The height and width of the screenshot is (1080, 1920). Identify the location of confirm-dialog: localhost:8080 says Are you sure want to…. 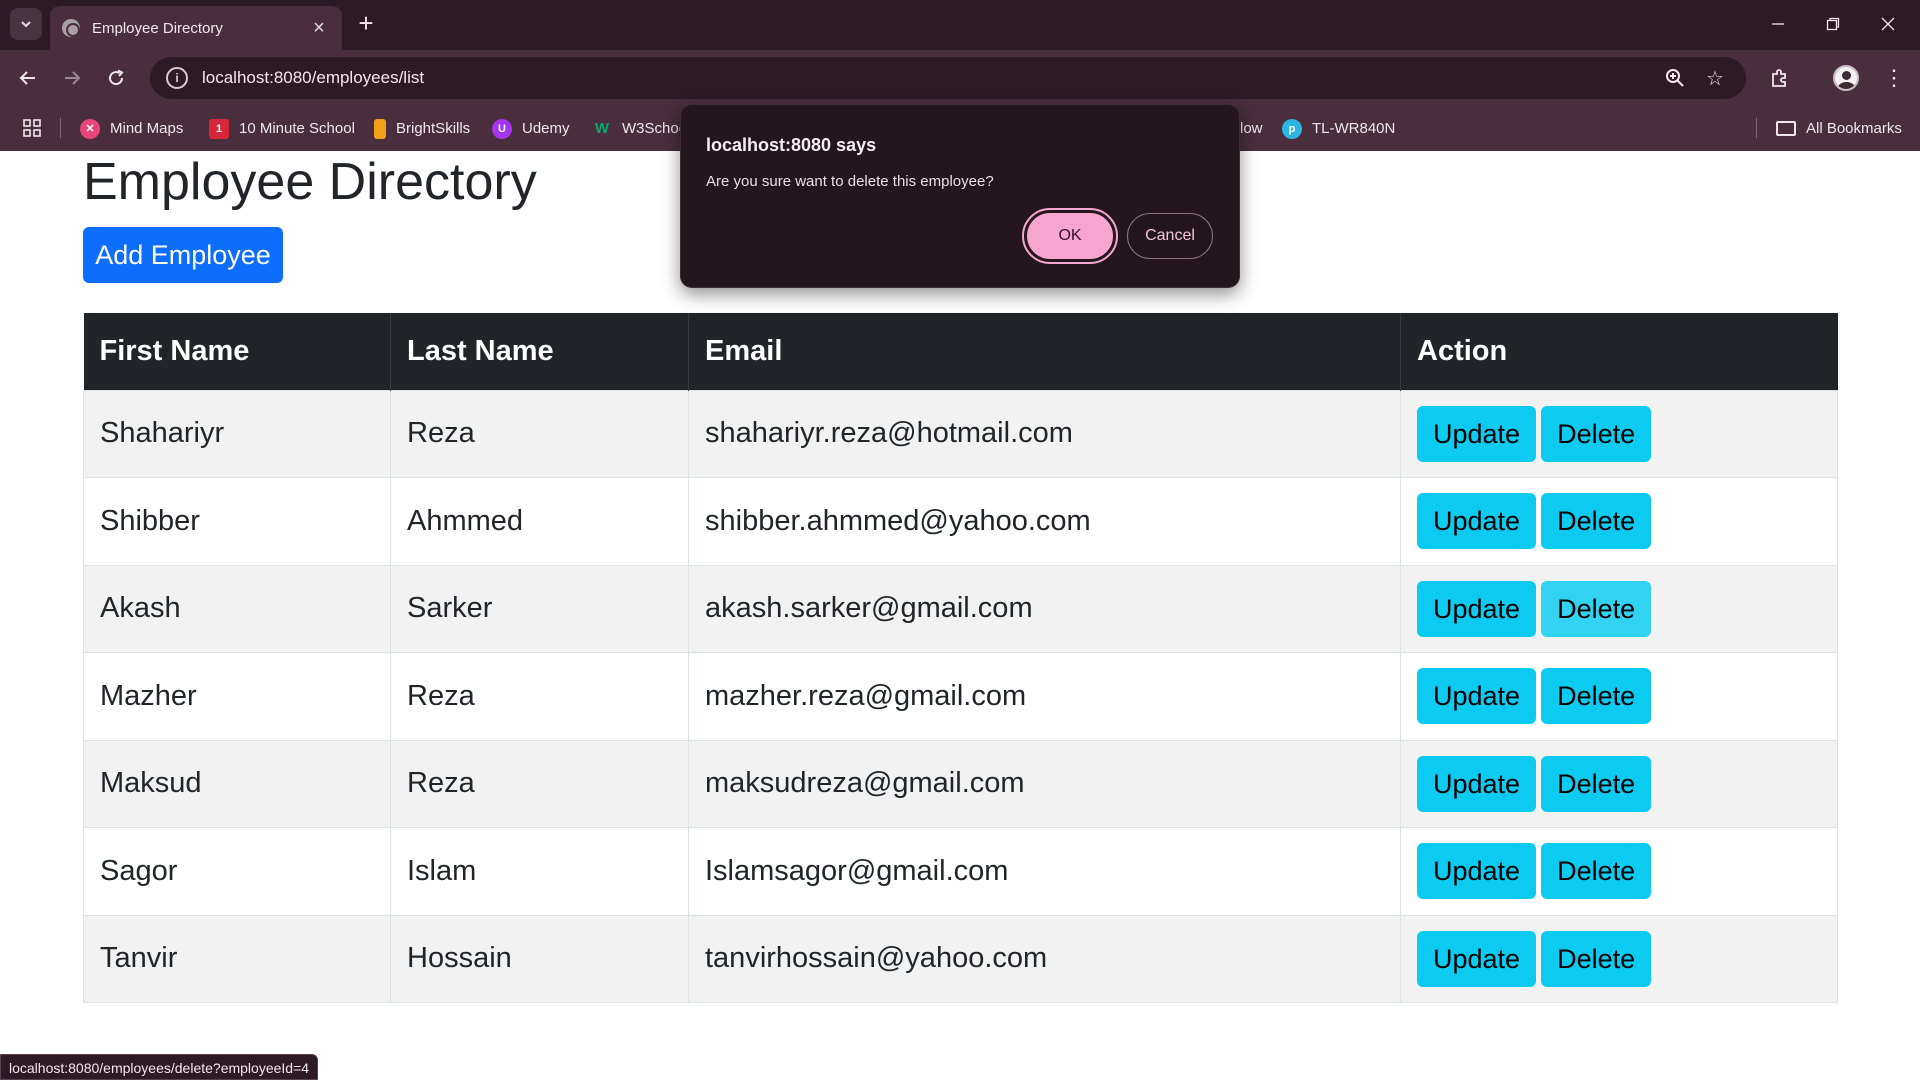
(960, 196).